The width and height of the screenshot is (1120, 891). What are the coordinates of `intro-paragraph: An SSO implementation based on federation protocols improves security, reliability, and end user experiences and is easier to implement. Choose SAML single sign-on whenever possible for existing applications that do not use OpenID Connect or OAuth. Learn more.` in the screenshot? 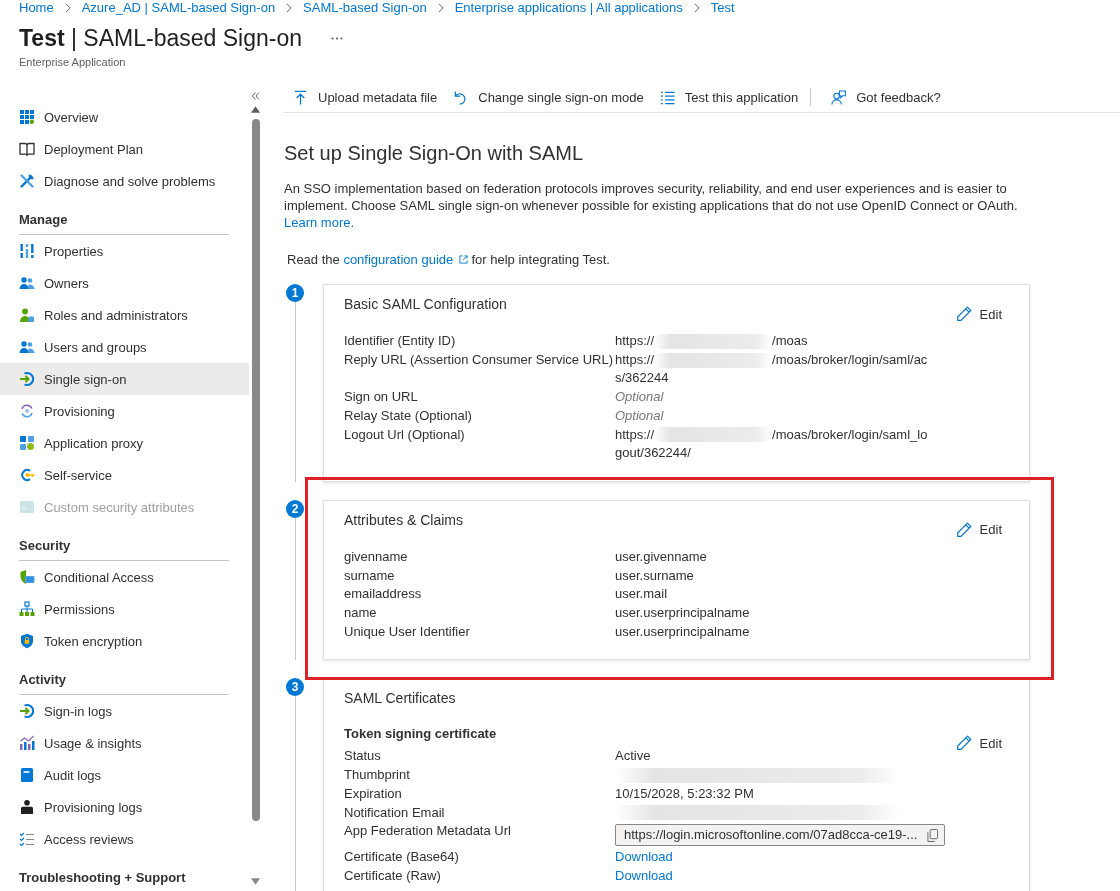 It's located at (651, 205).